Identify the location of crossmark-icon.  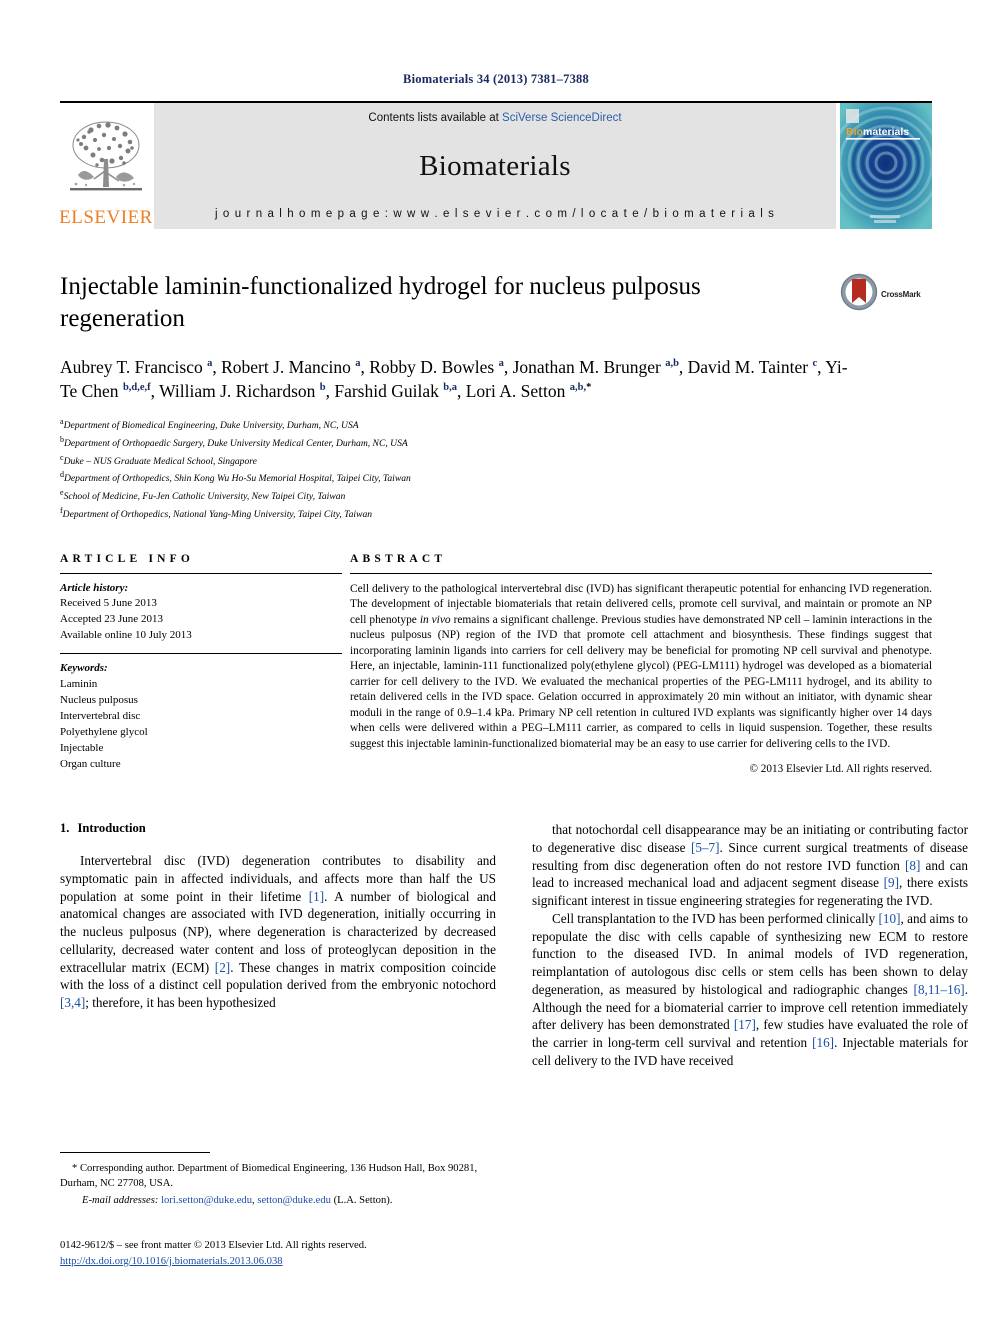
(859, 294).